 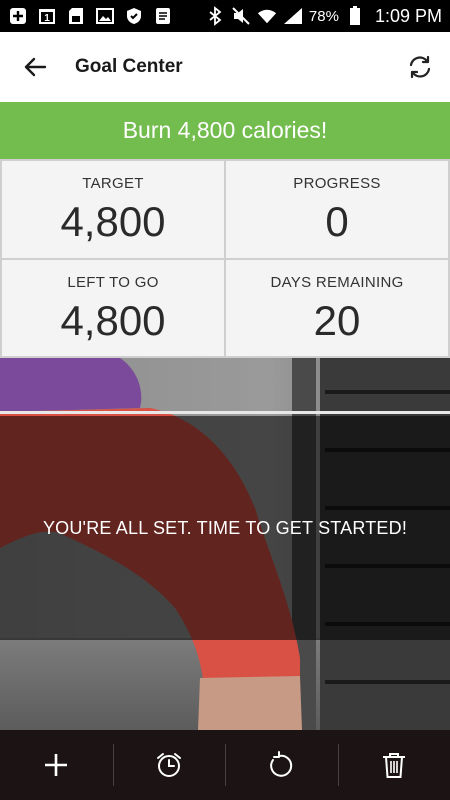 What do you see at coordinates (163, 16) in the screenshot?
I see `document-icon` at bounding box center [163, 16].